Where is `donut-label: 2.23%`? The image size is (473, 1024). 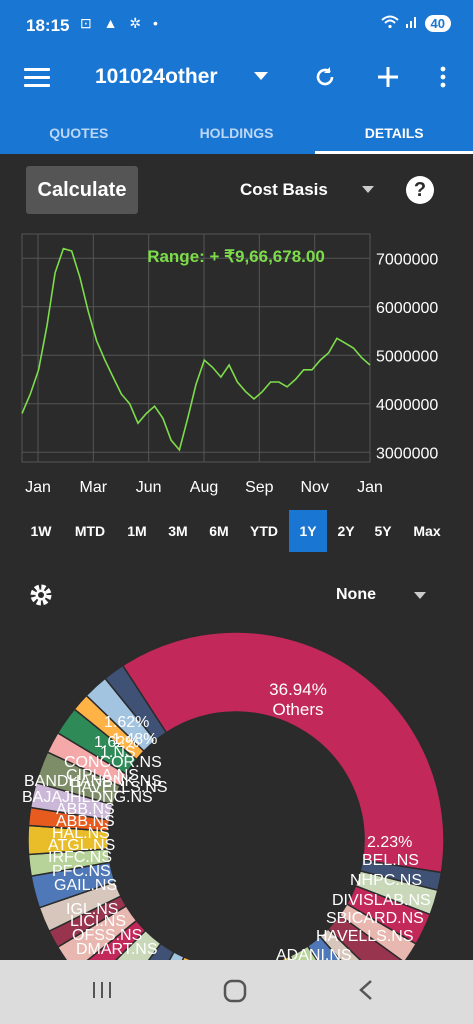
donut-label: 2.23% is located at coordinates (389, 842).